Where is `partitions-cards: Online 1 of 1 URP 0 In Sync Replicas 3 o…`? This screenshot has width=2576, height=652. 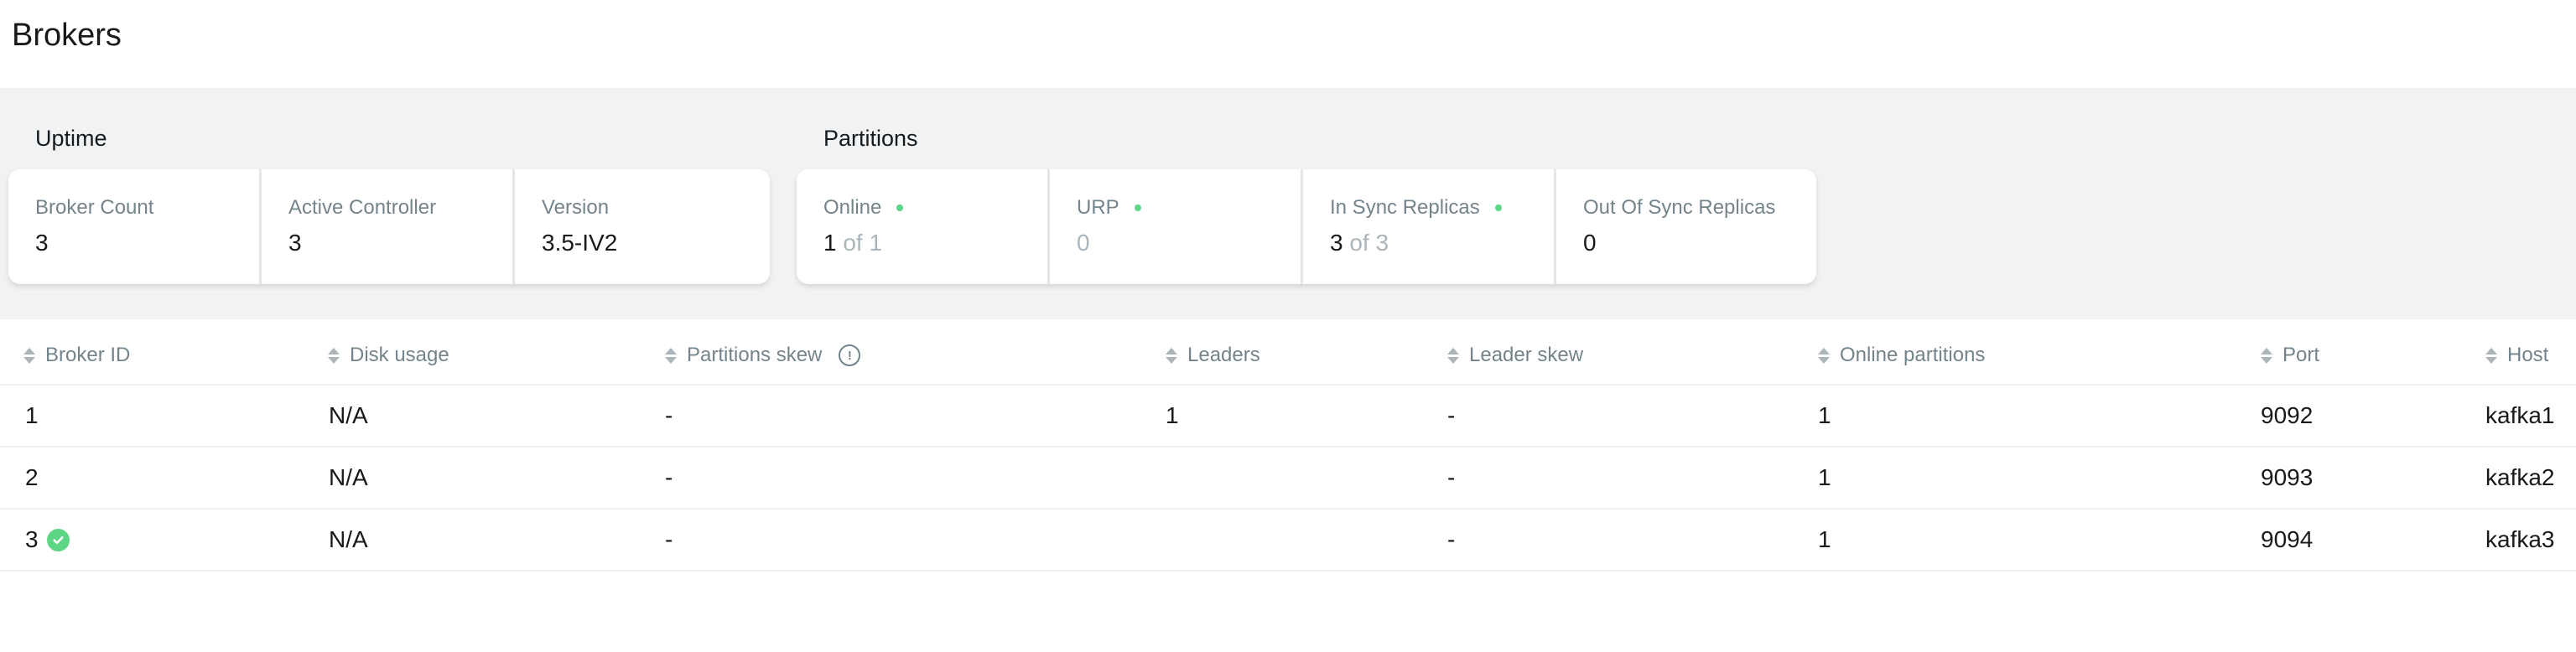 partitions-cards: Online 1 of 1 URP 0 In Sync Replicas 3 o… is located at coordinates (1306, 226).